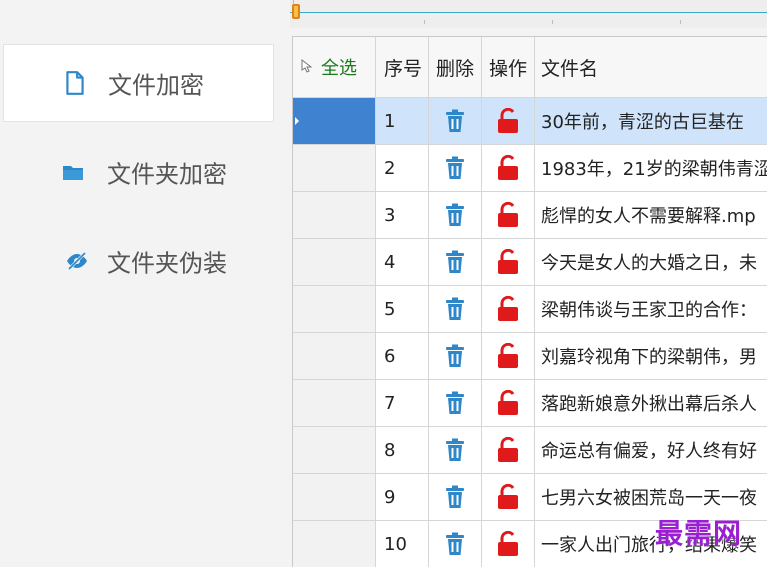 The width and height of the screenshot is (767, 567). Describe the element at coordinates (77, 261) in the screenshot. I see `eye-off-icon` at that location.